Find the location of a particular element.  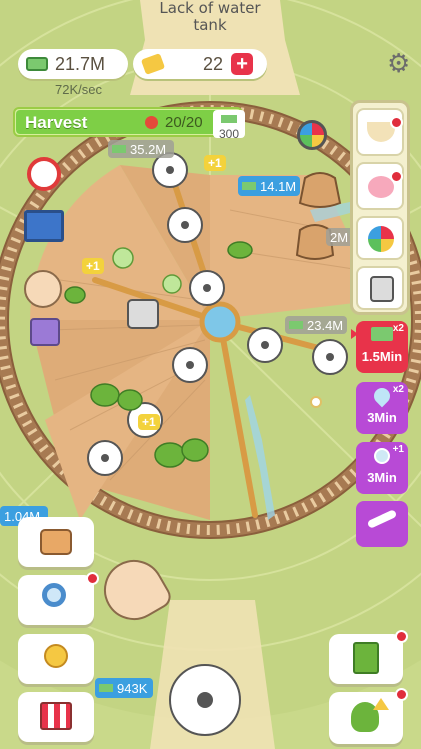

add-tickets-button: + is located at coordinates (242, 64).